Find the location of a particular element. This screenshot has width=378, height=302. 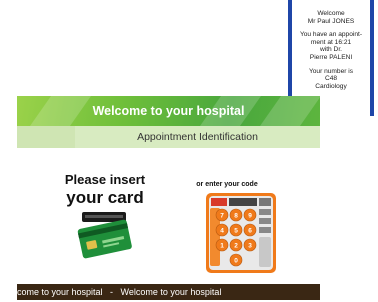

svg-text: 2 is located at coordinates (236, 246).